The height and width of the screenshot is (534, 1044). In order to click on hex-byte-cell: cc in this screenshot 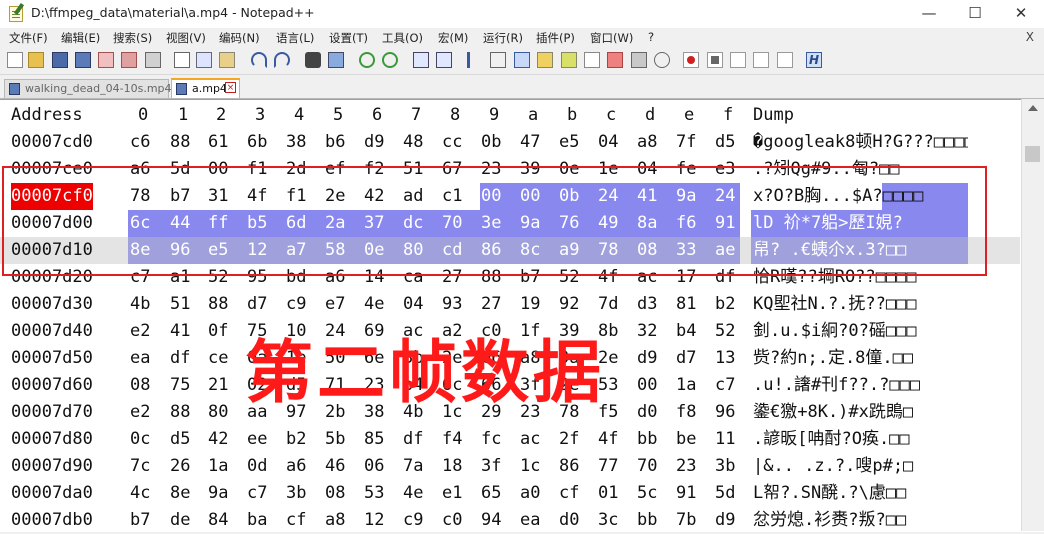, I will do `click(452, 142)`.